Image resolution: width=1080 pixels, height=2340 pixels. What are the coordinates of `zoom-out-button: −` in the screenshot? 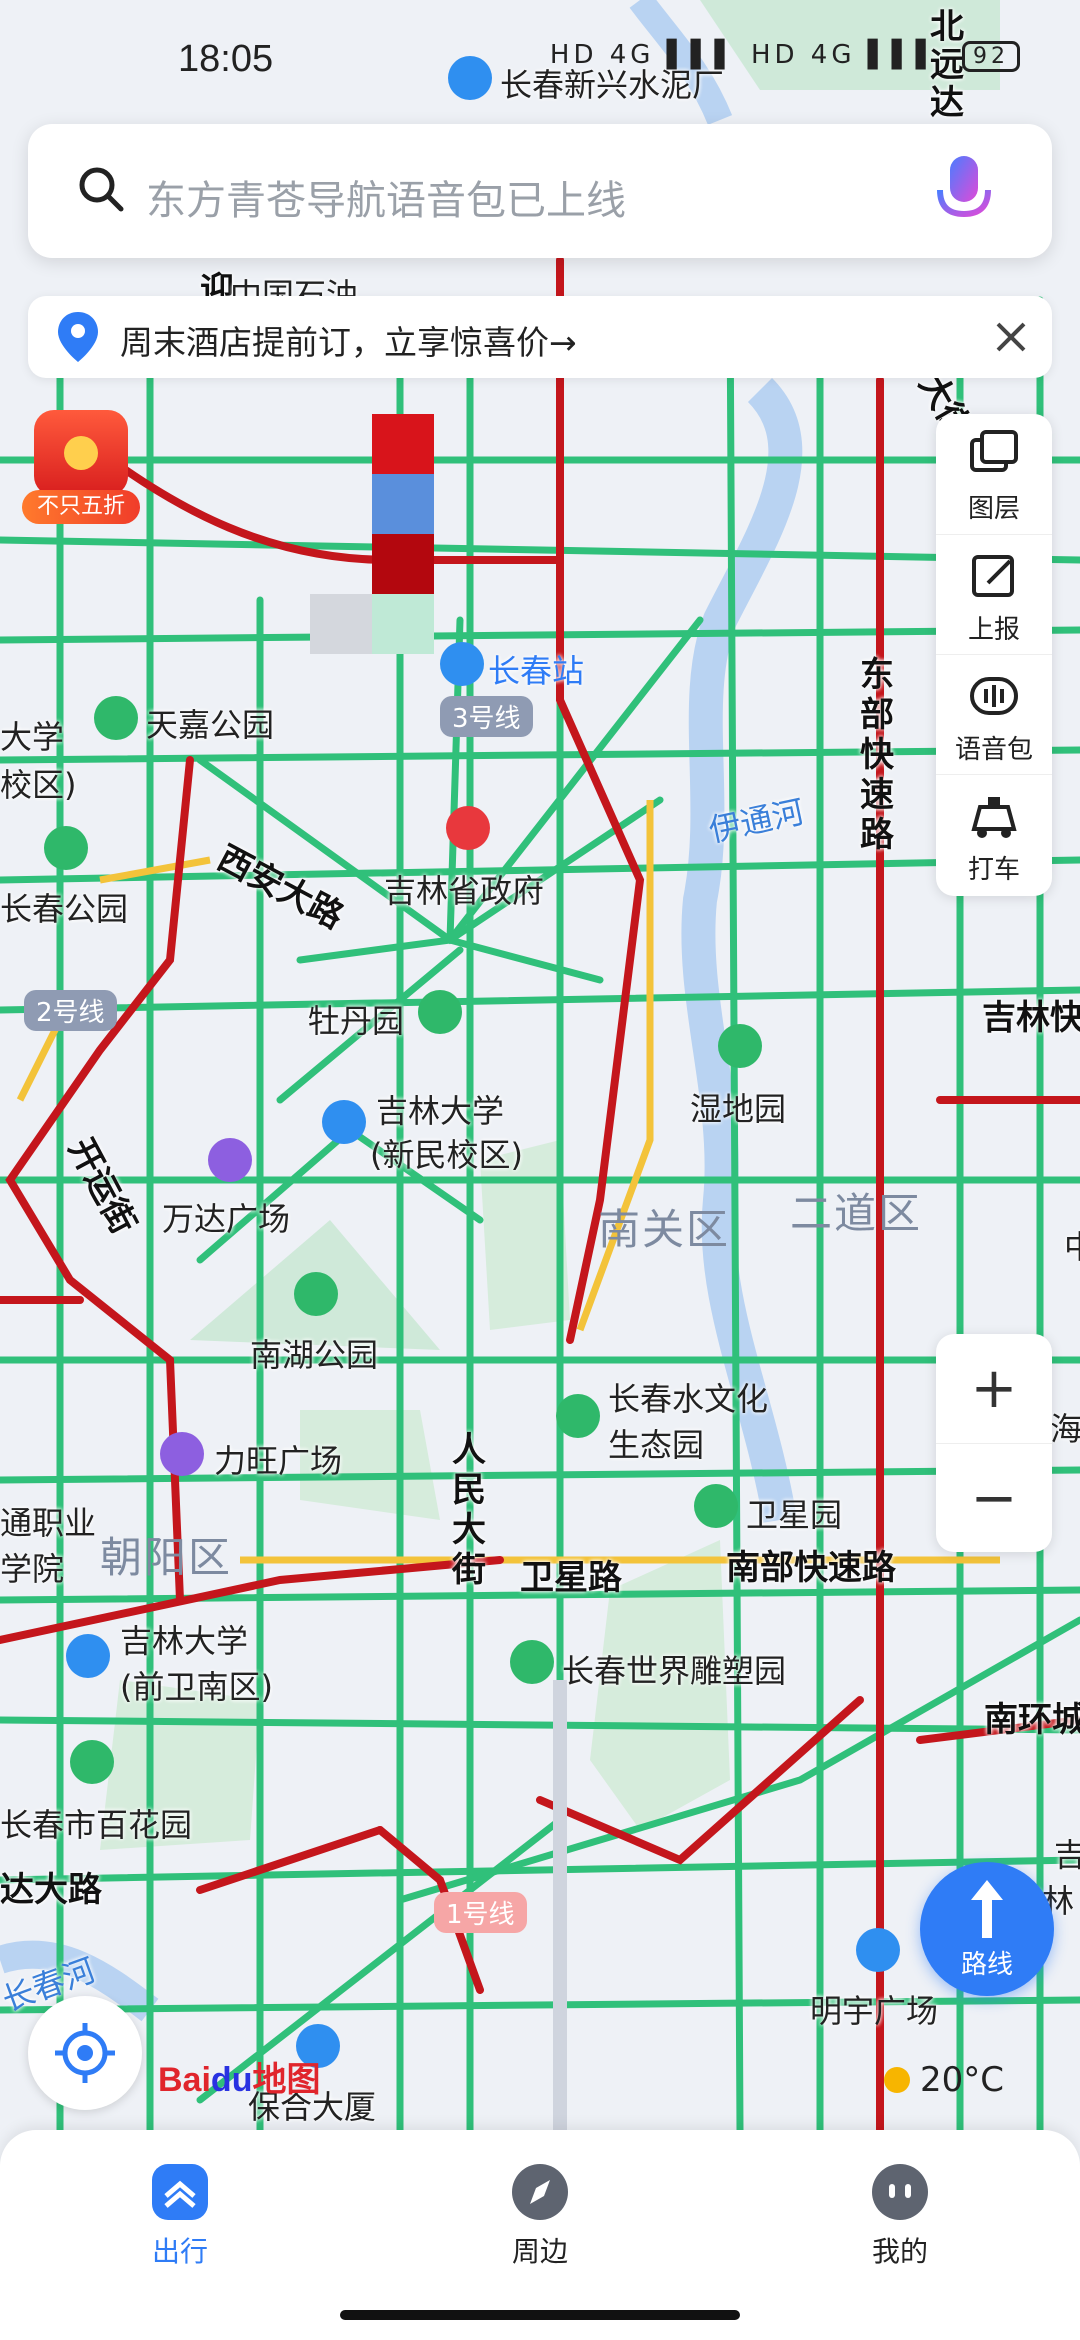 It's located at (994, 1498).